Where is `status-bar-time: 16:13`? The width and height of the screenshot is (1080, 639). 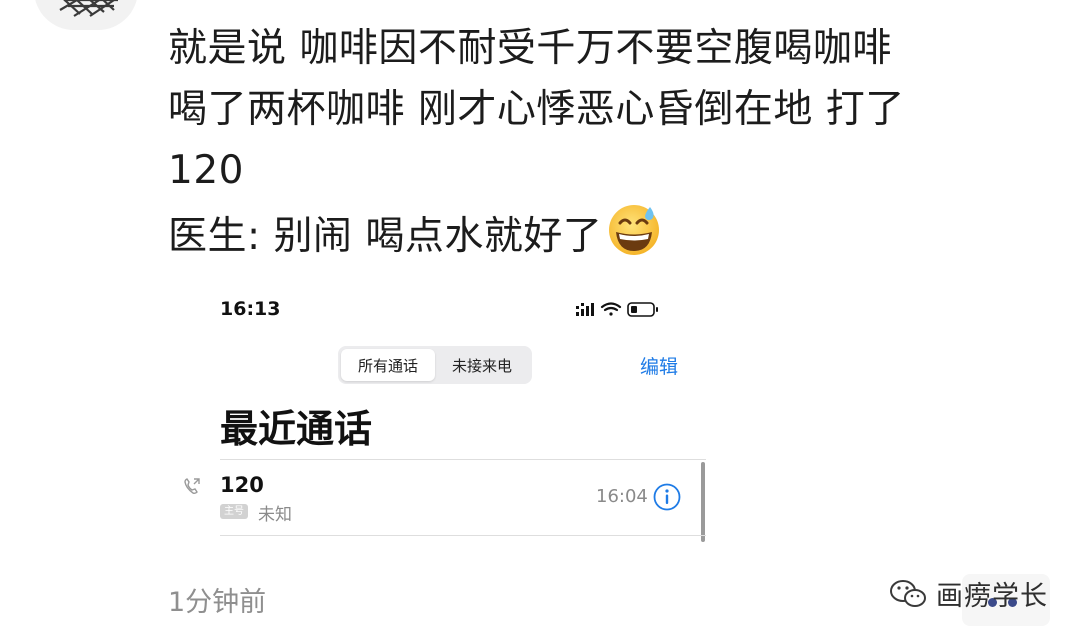
status-bar-time: 16:13 is located at coordinates (250, 309).